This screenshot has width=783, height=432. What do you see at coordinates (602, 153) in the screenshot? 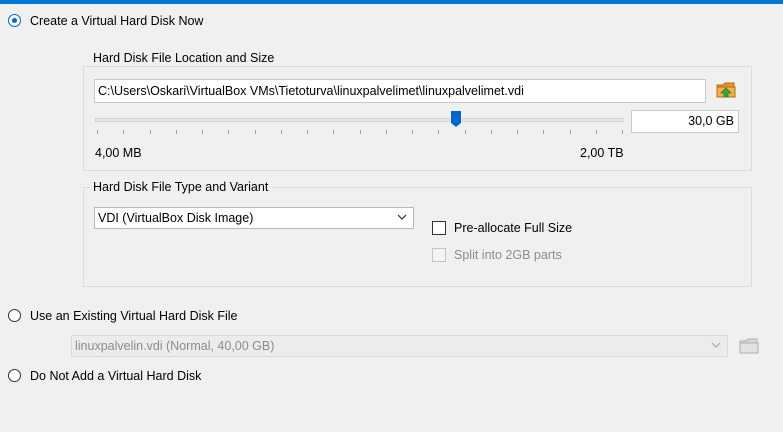
I see `size-max-label: 2,00 TB` at bounding box center [602, 153].